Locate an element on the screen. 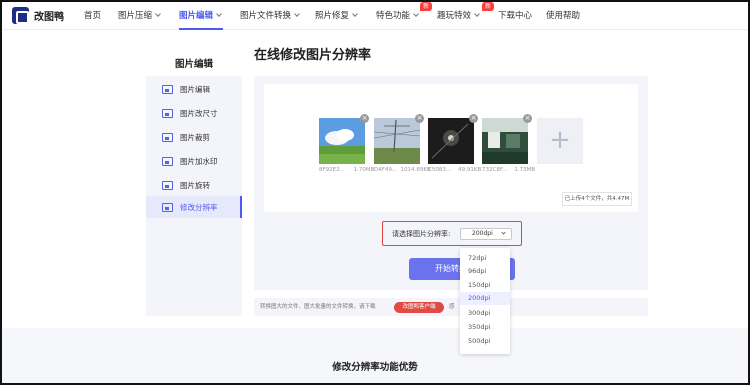 The image size is (750, 385). sidebar-item-label: 图片裁剪 is located at coordinates (195, 137).